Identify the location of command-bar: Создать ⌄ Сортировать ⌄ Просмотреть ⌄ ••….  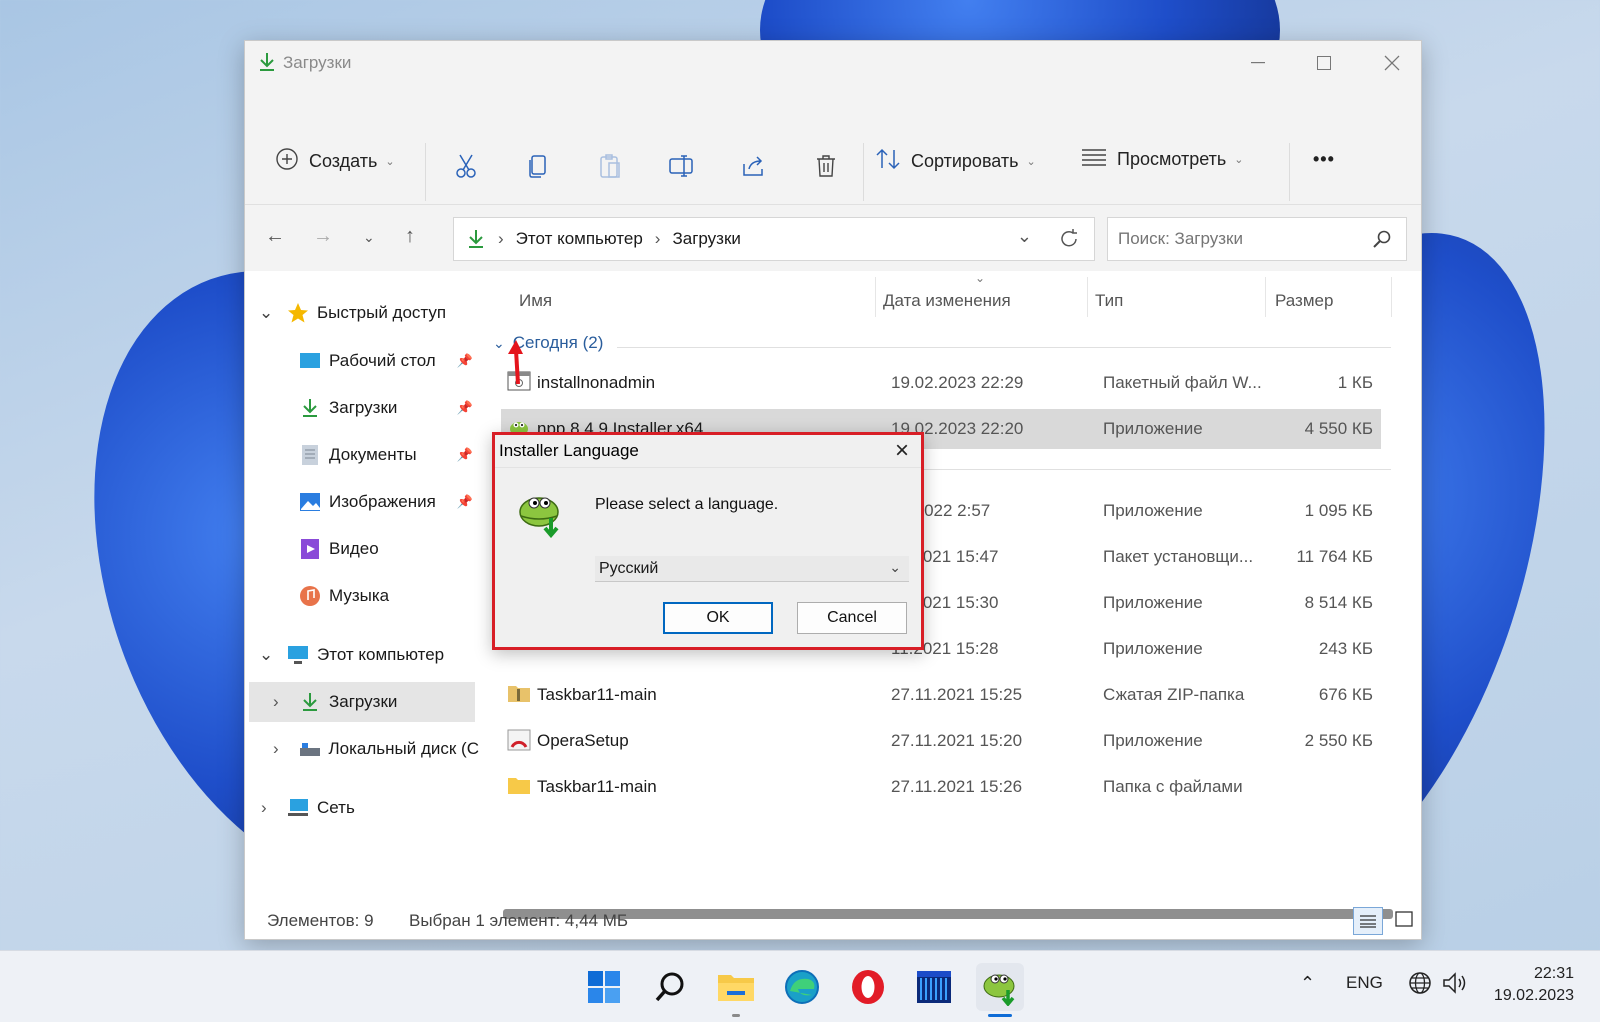
(833, 145).